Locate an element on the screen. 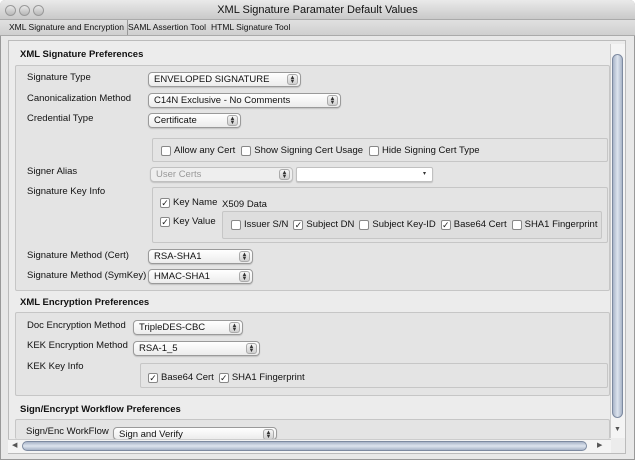 This screenshot has height=460, width=635. signer-store-select: User Certs ▲ ▼ is located at coordinates (221, 174).